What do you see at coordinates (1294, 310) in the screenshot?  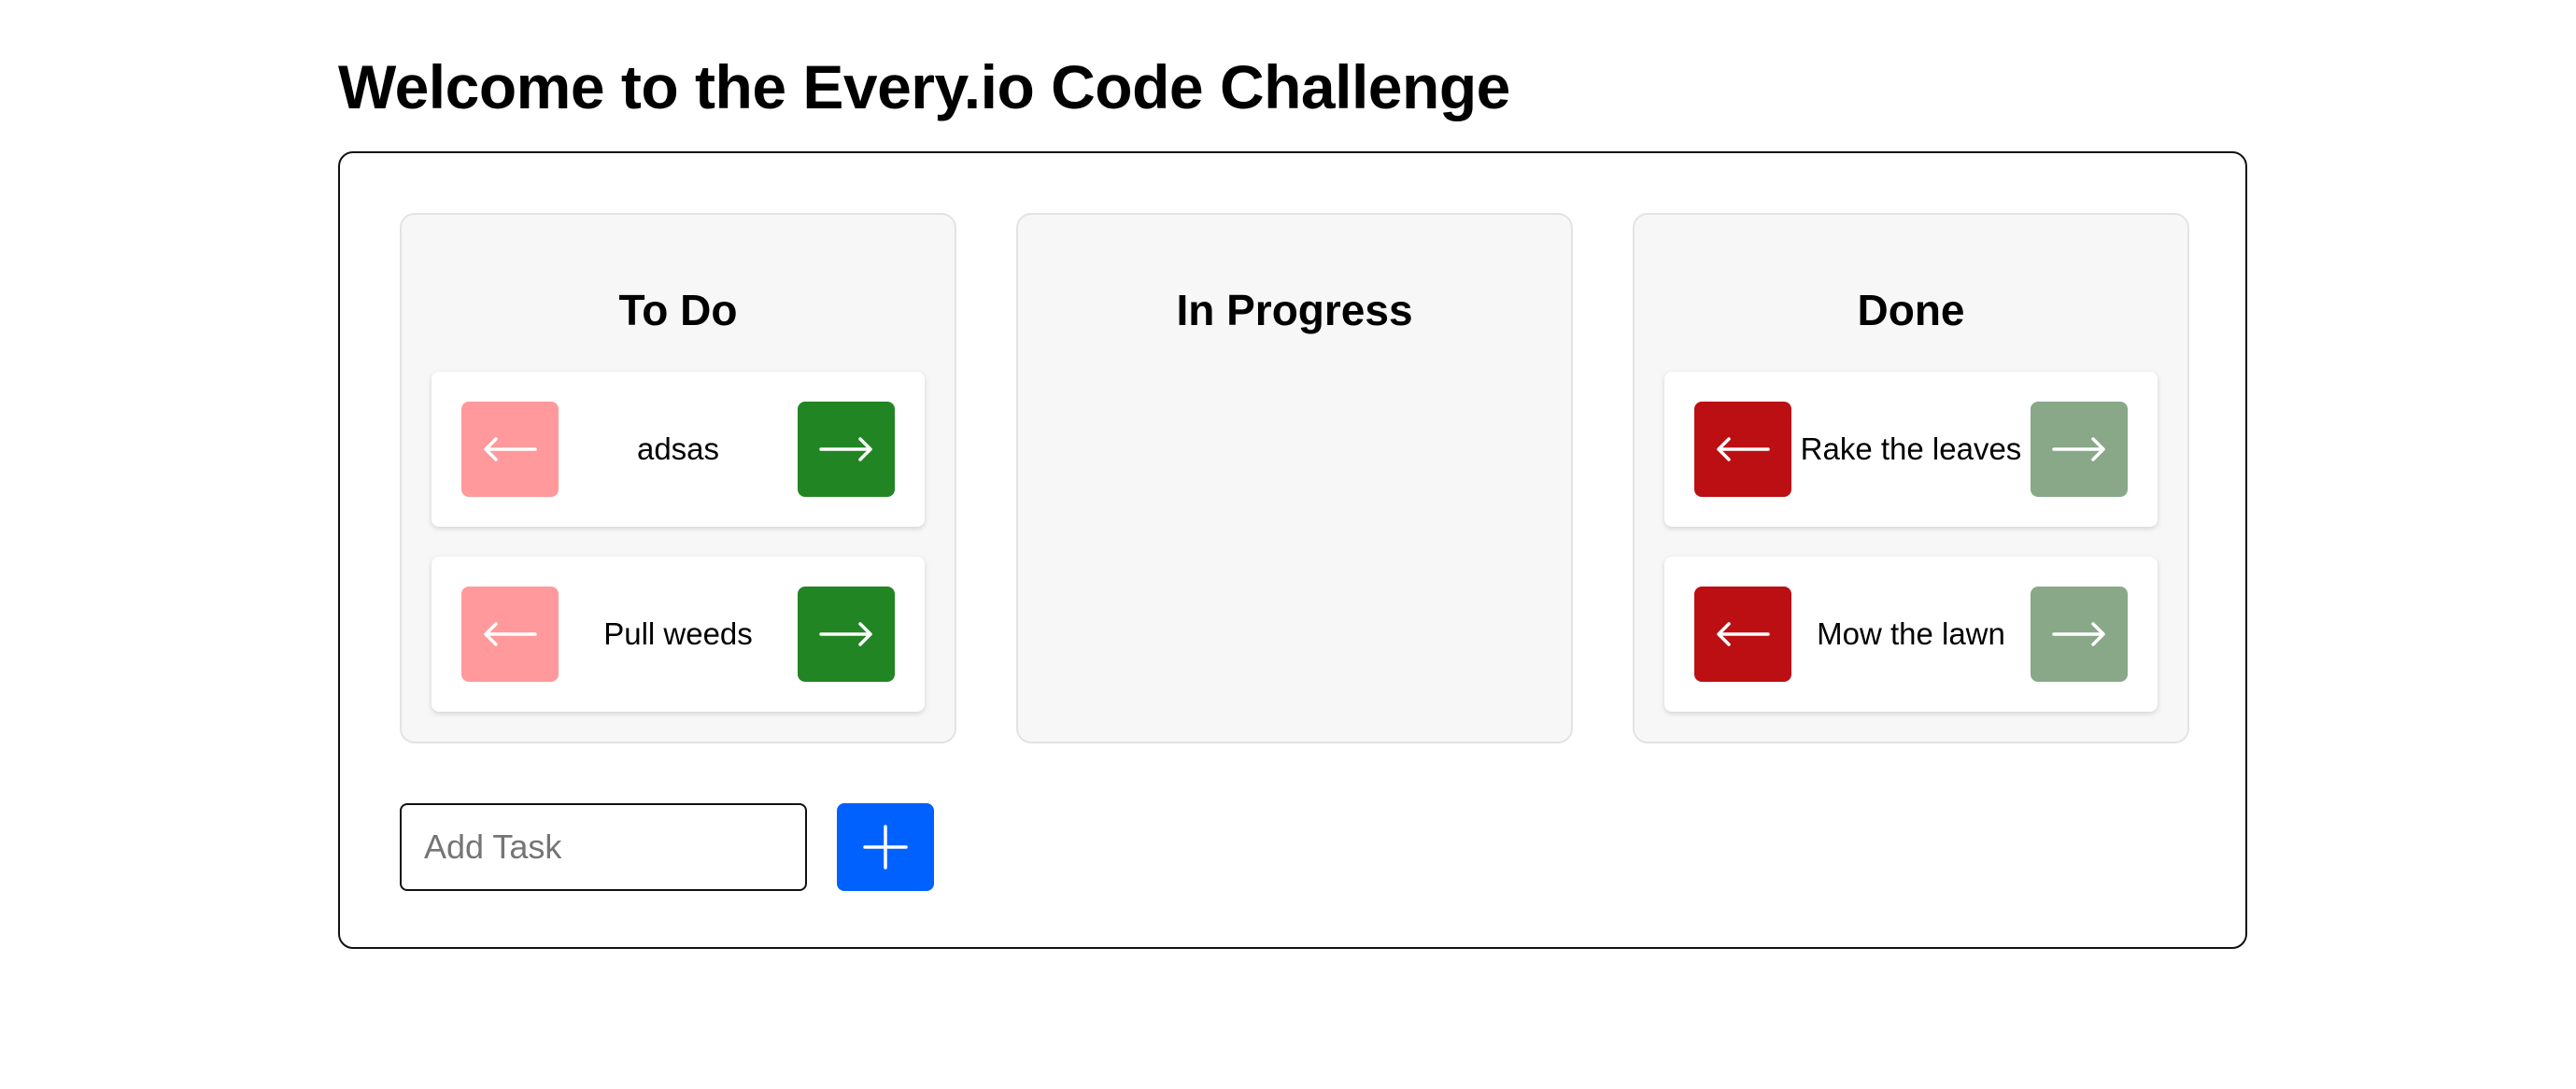 I see `column-title: In Progress` at bounding box center [1294, 310].